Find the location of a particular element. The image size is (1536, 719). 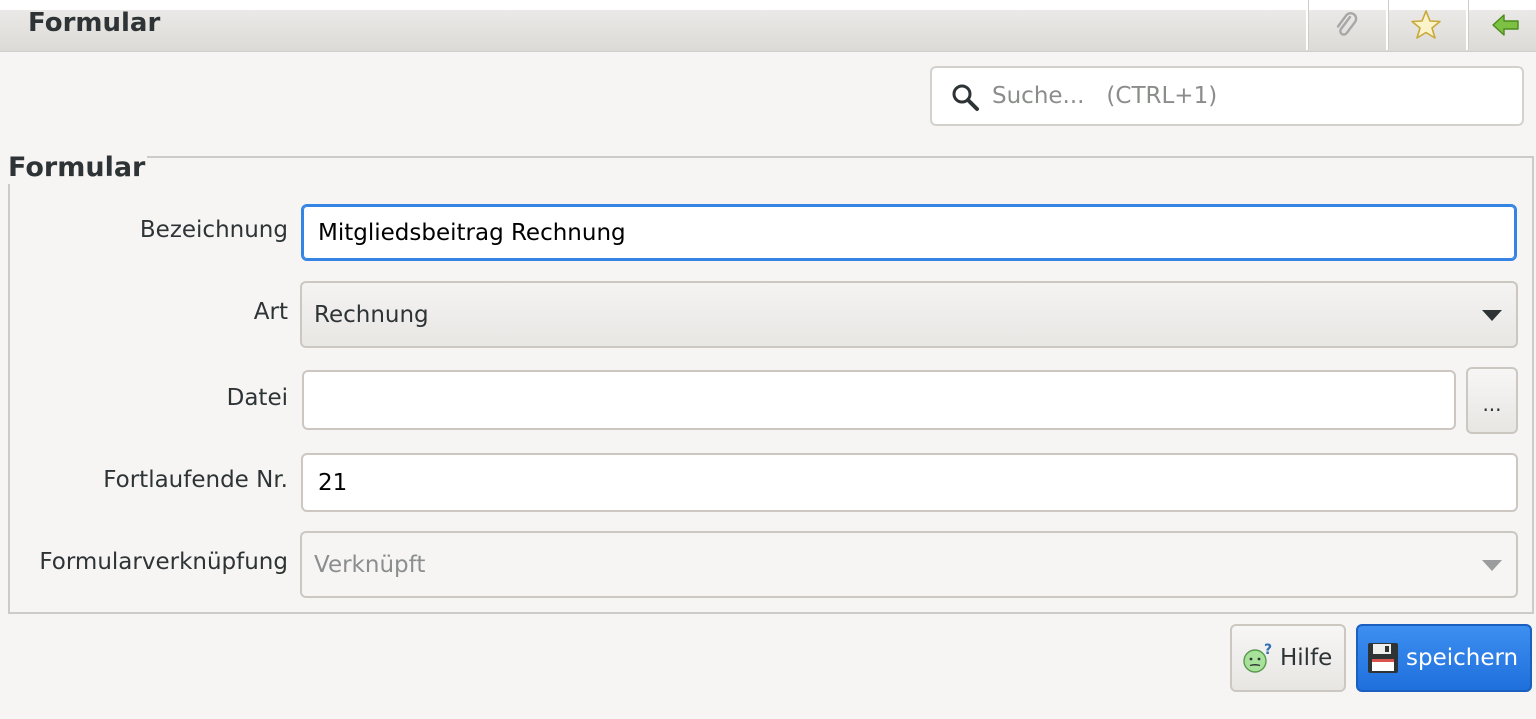

bookmark-button is located at coordinates (1425, 25).